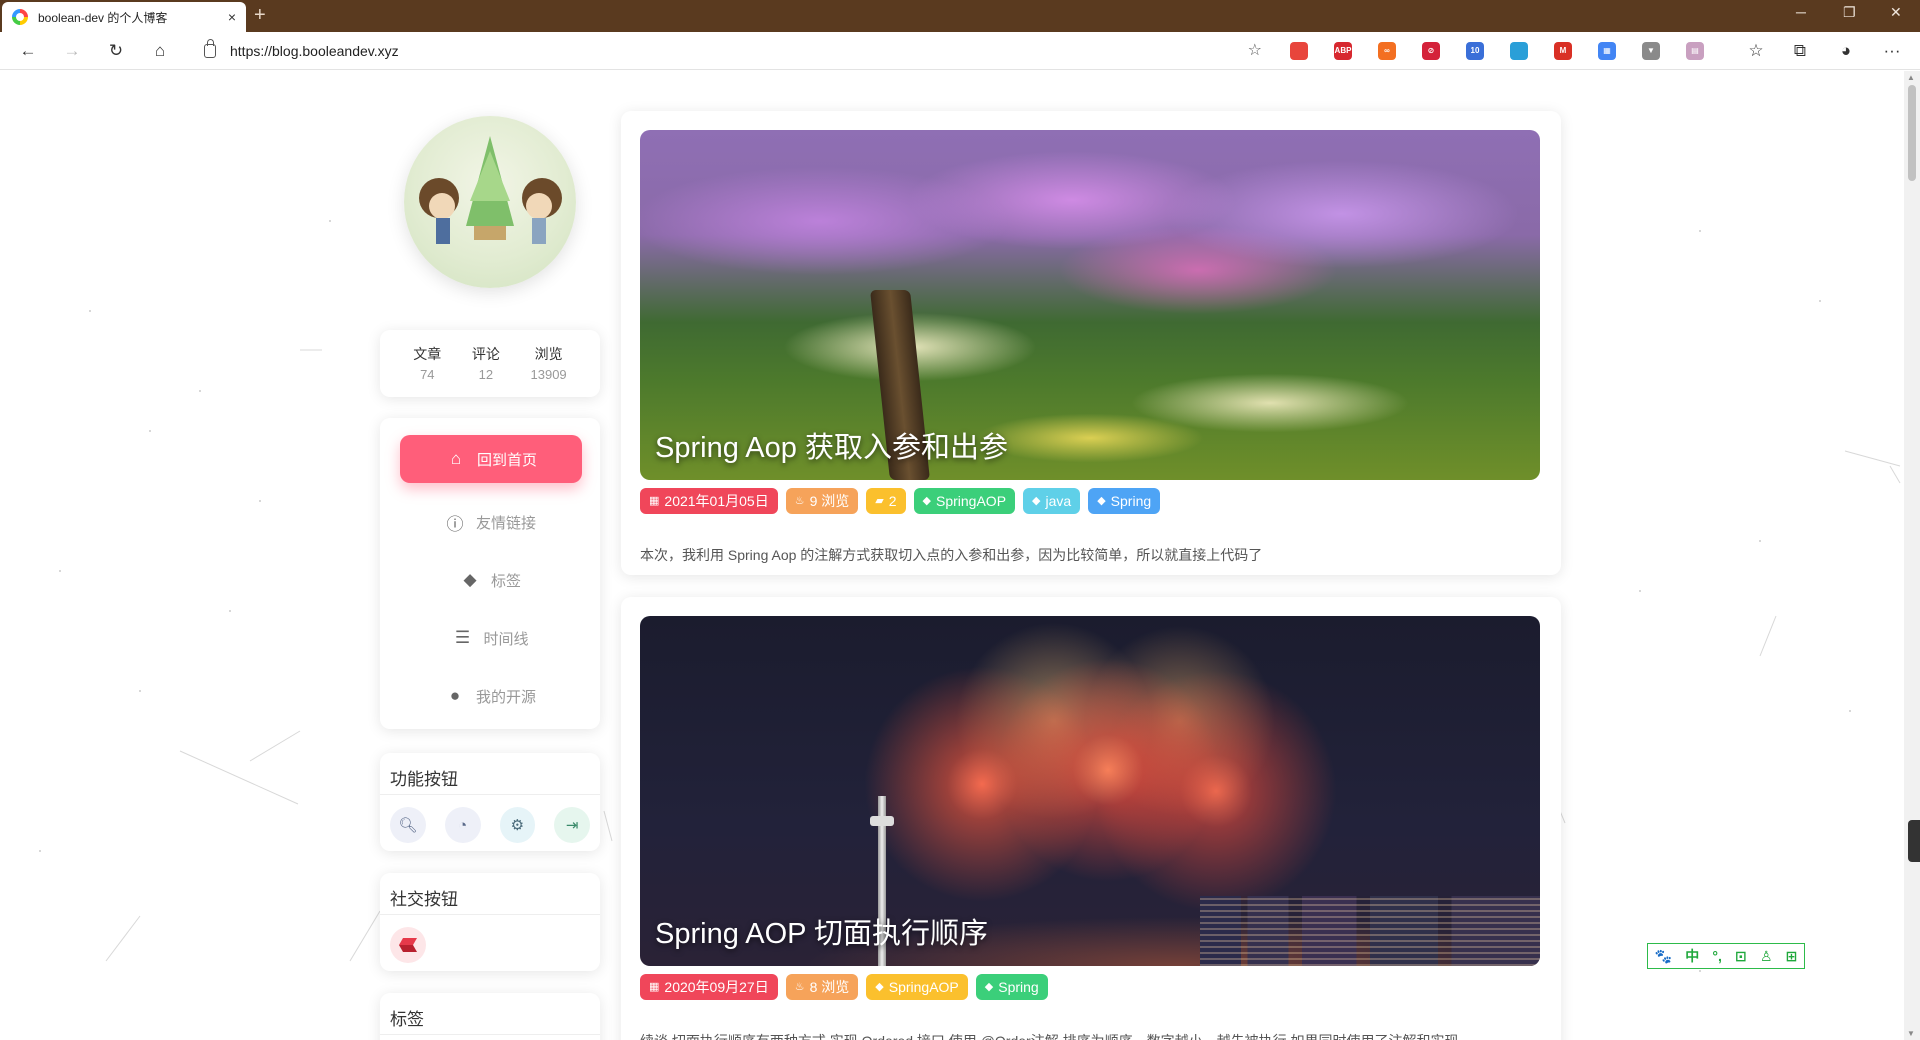  I want to click on scroll-up-icon: ▲, so click(1911, 77).